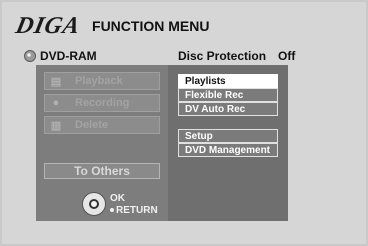  I want to click on menu-item-flexible-rec: Flexible Rec, so click(228, 95).